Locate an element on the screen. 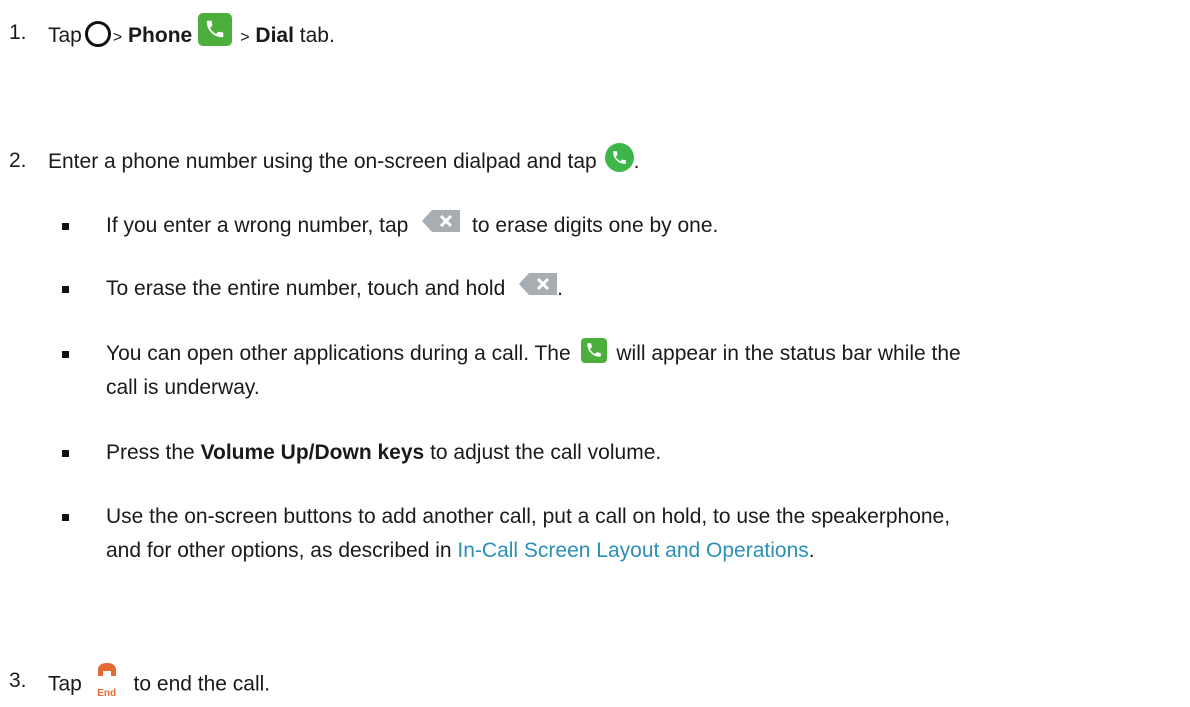  in-call-screen-link: In-Call Screen Layout and Operations is located at coordinates (632, 550).